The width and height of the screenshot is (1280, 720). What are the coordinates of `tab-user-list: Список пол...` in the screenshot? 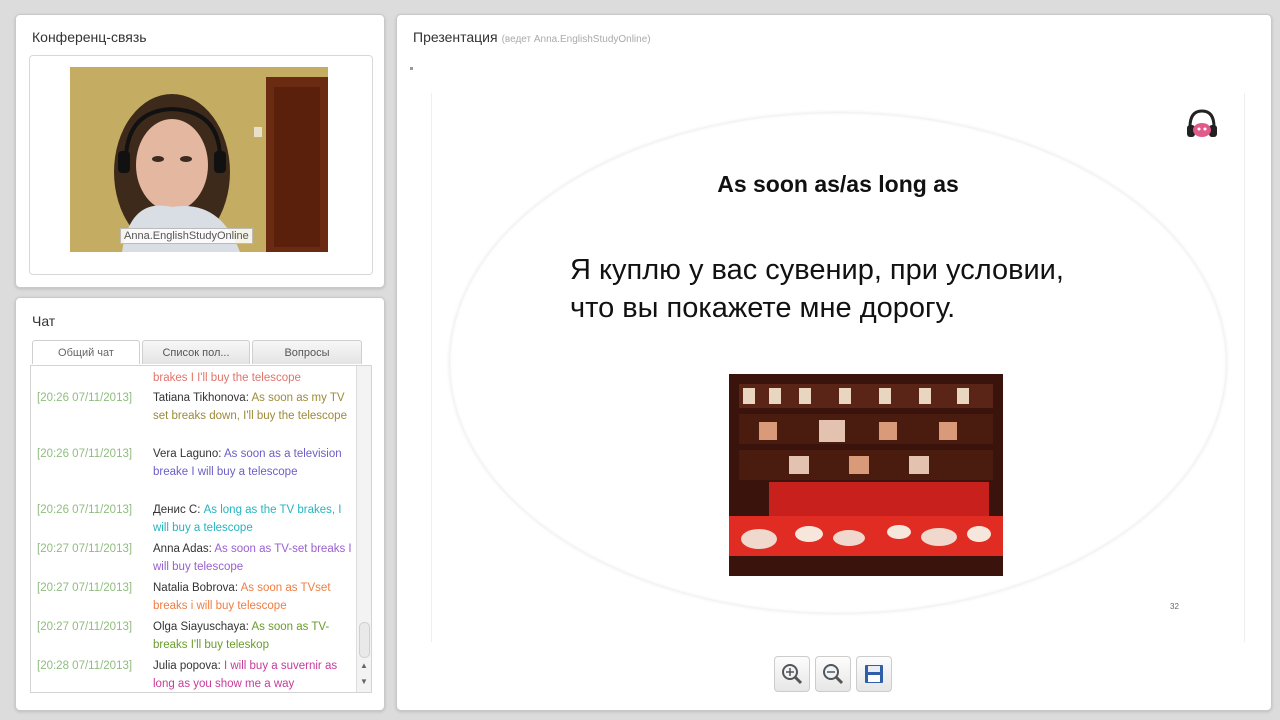 It's located at (196, 352).